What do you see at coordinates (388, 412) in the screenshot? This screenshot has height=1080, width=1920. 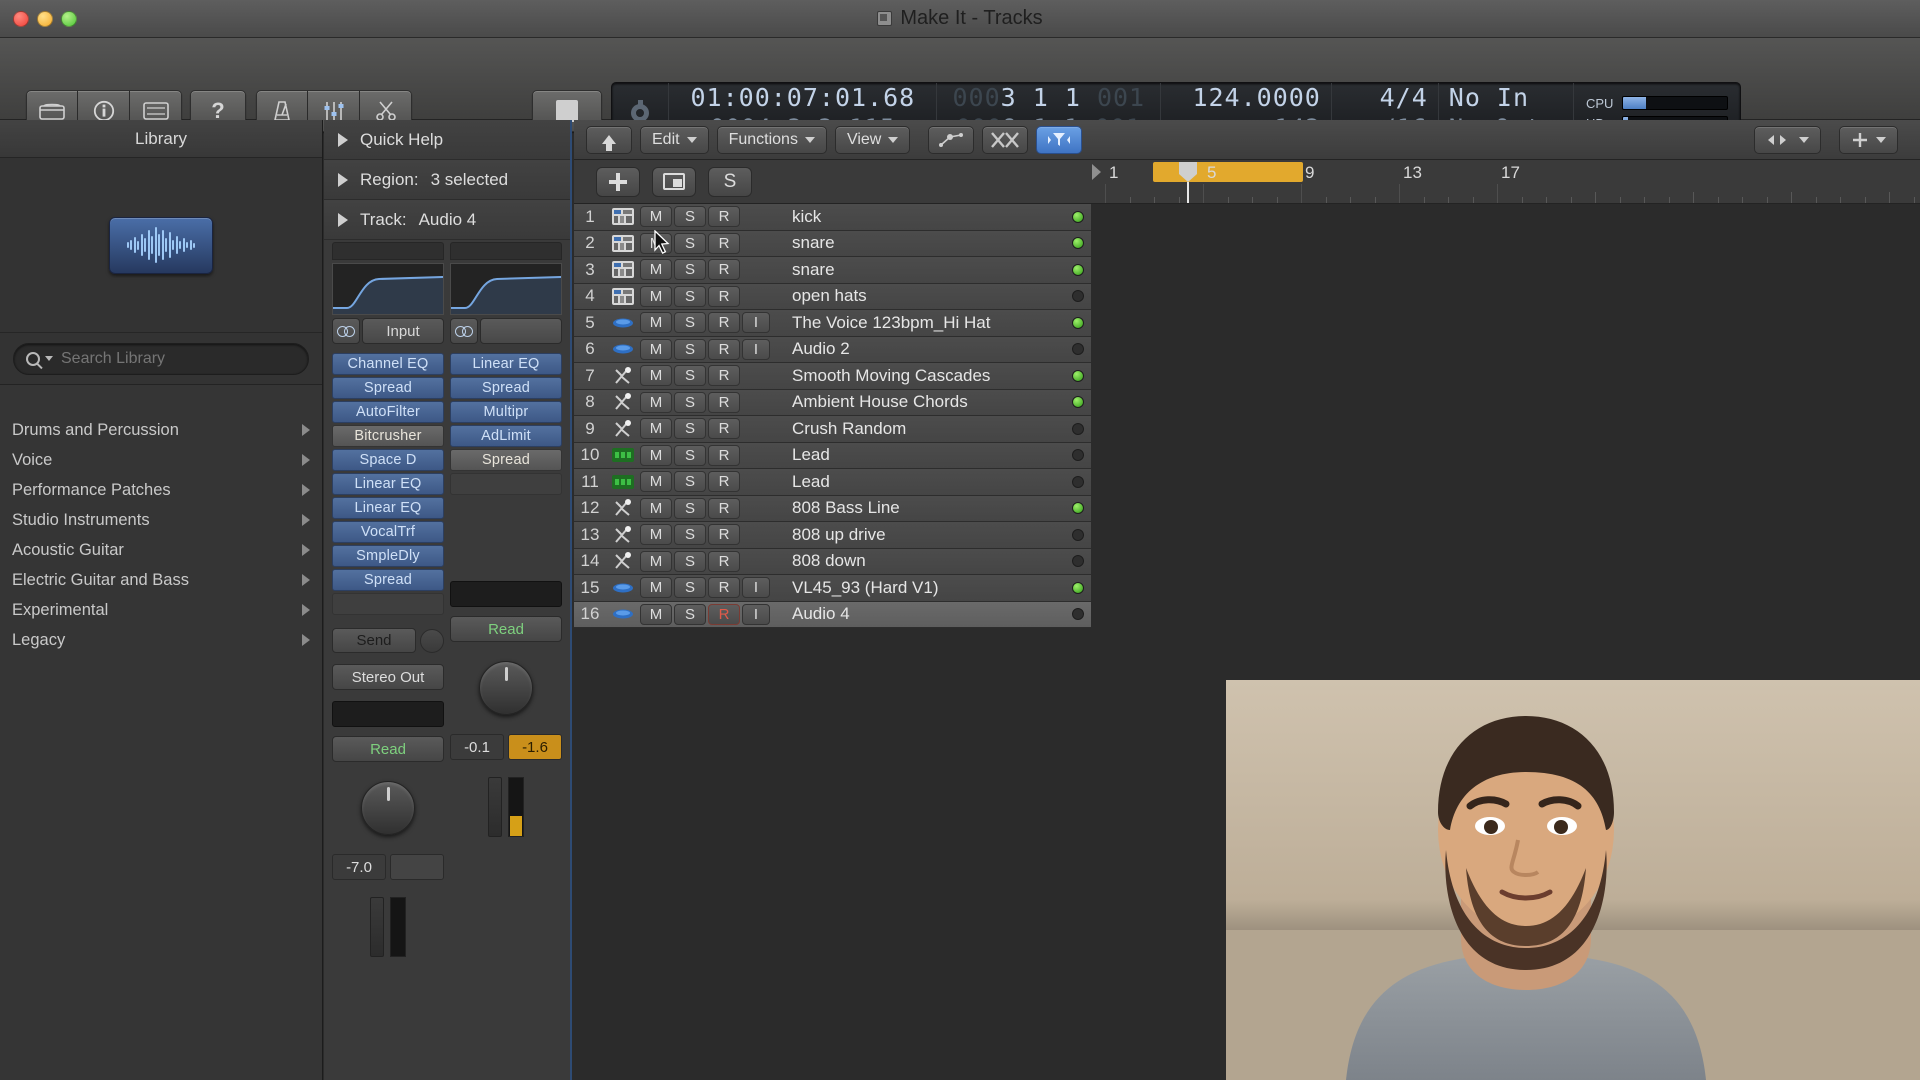 I see `plugin-slot: AutoFilter` at bounding box center [388, 412].